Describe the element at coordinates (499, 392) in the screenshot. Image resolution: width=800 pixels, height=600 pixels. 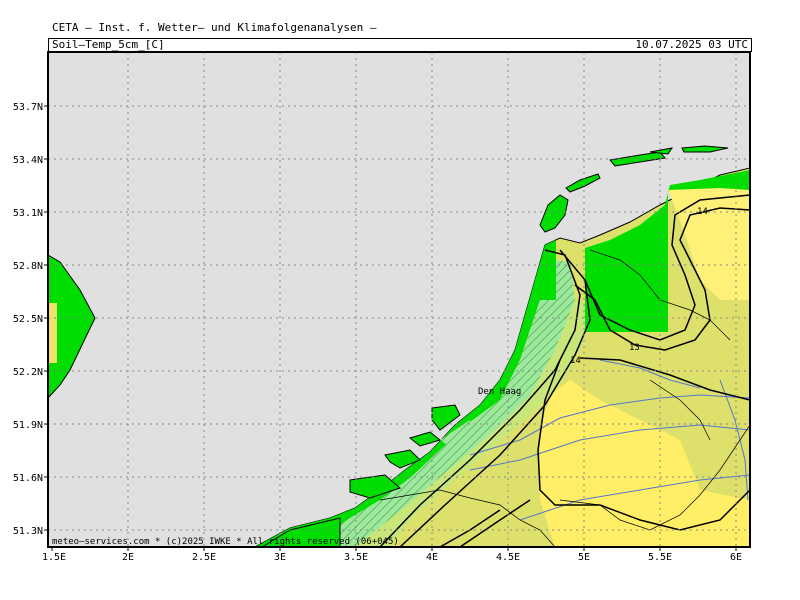
I see `den-haag-label: Den Haag` at that location.